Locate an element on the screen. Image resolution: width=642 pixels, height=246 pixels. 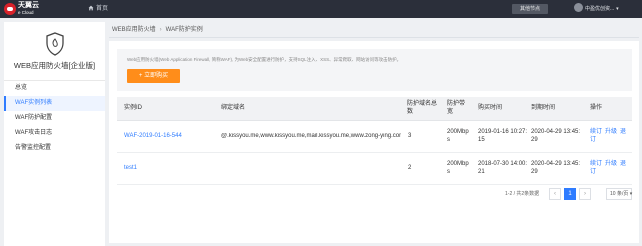
sidebar-item-waf-attack-log: WAF攻击日志 is located at coordinates (54, 133).